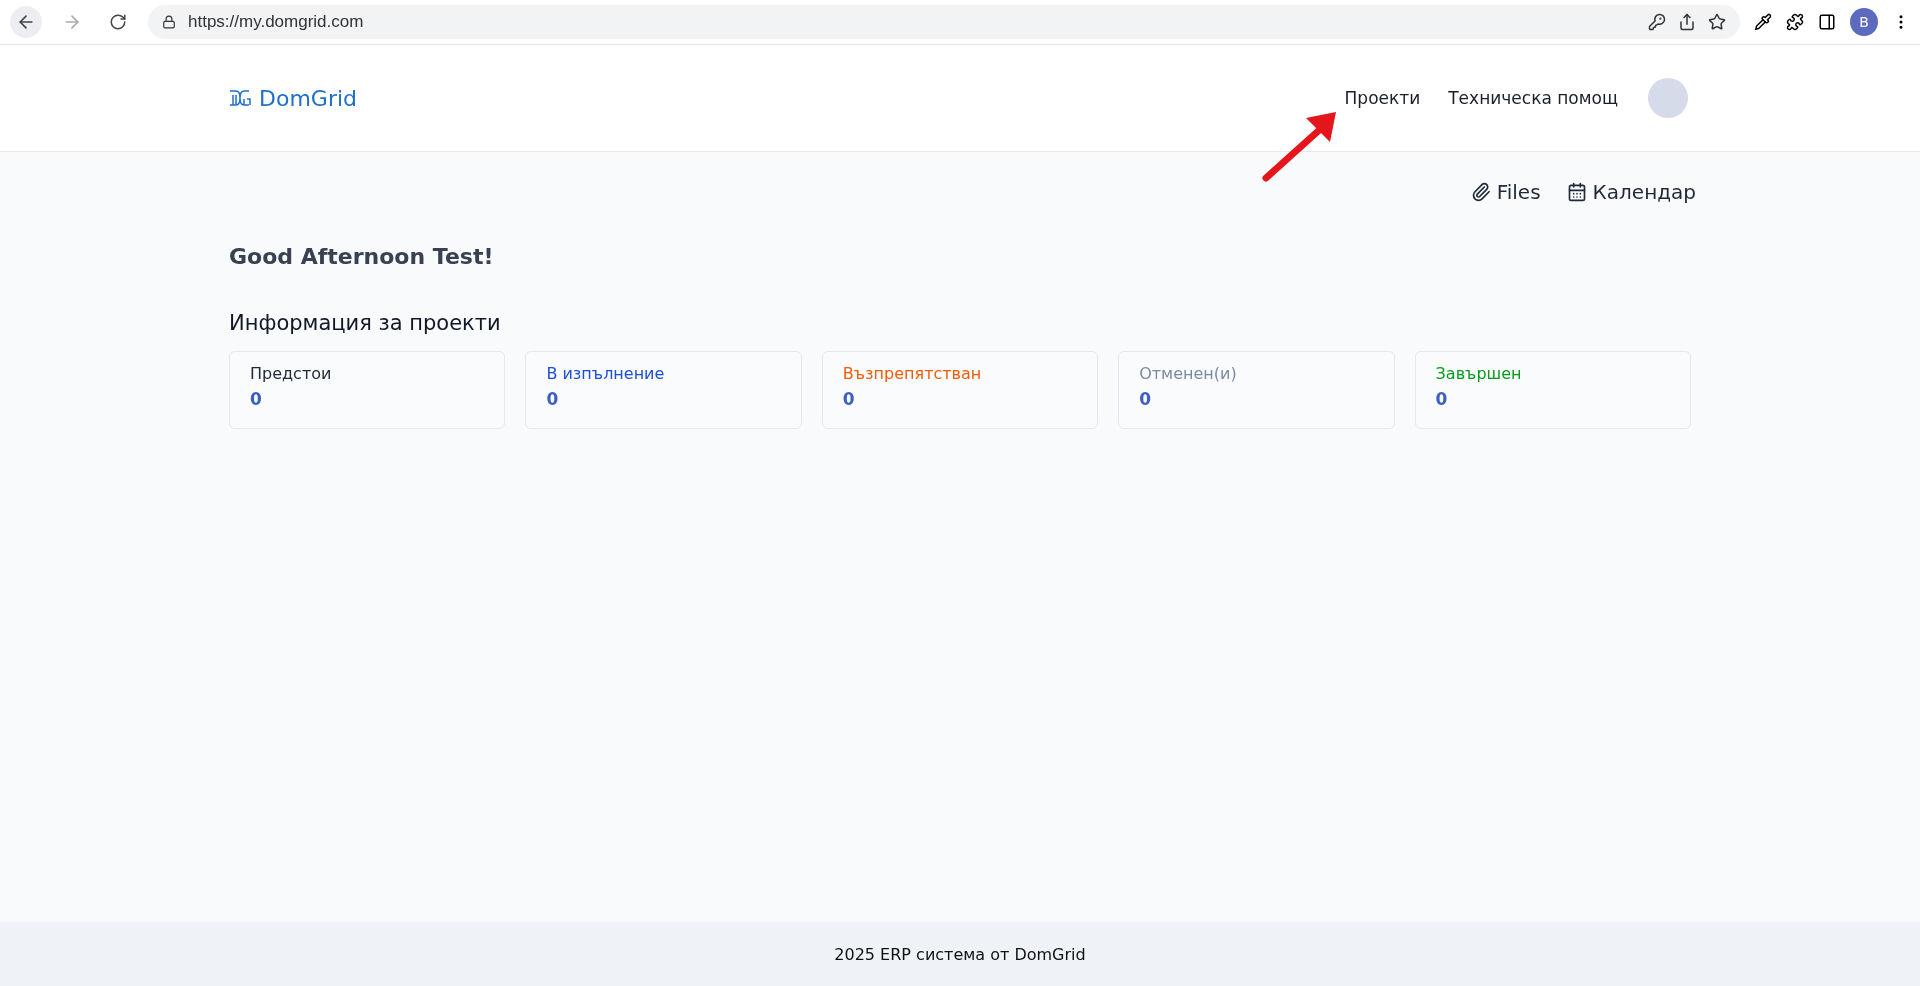 This screenshot has height=986, width=1920. What do you see at coordinates (1479, 373) in the screenshot?
I see `status-label: Завършен` at bounding box center [1479, 373].